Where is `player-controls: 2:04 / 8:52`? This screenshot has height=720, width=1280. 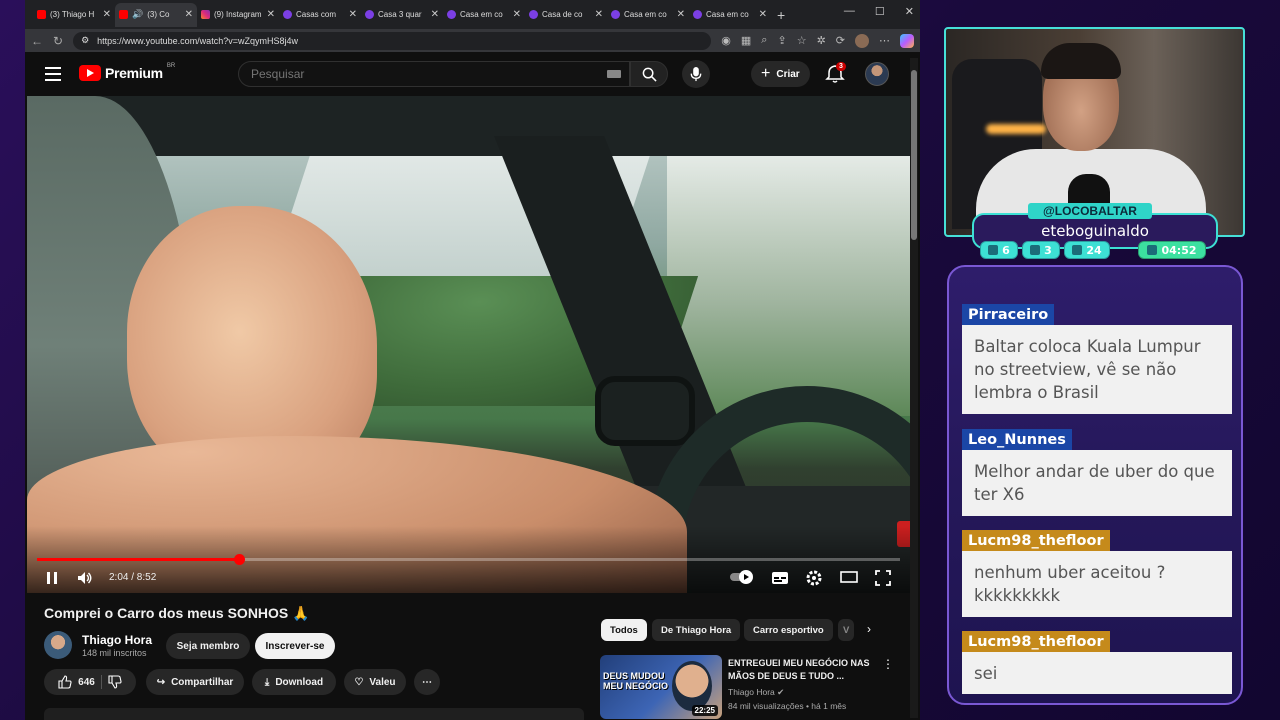
player-controls: 2:04 / 8:52 is located at coordinates (468, 578).